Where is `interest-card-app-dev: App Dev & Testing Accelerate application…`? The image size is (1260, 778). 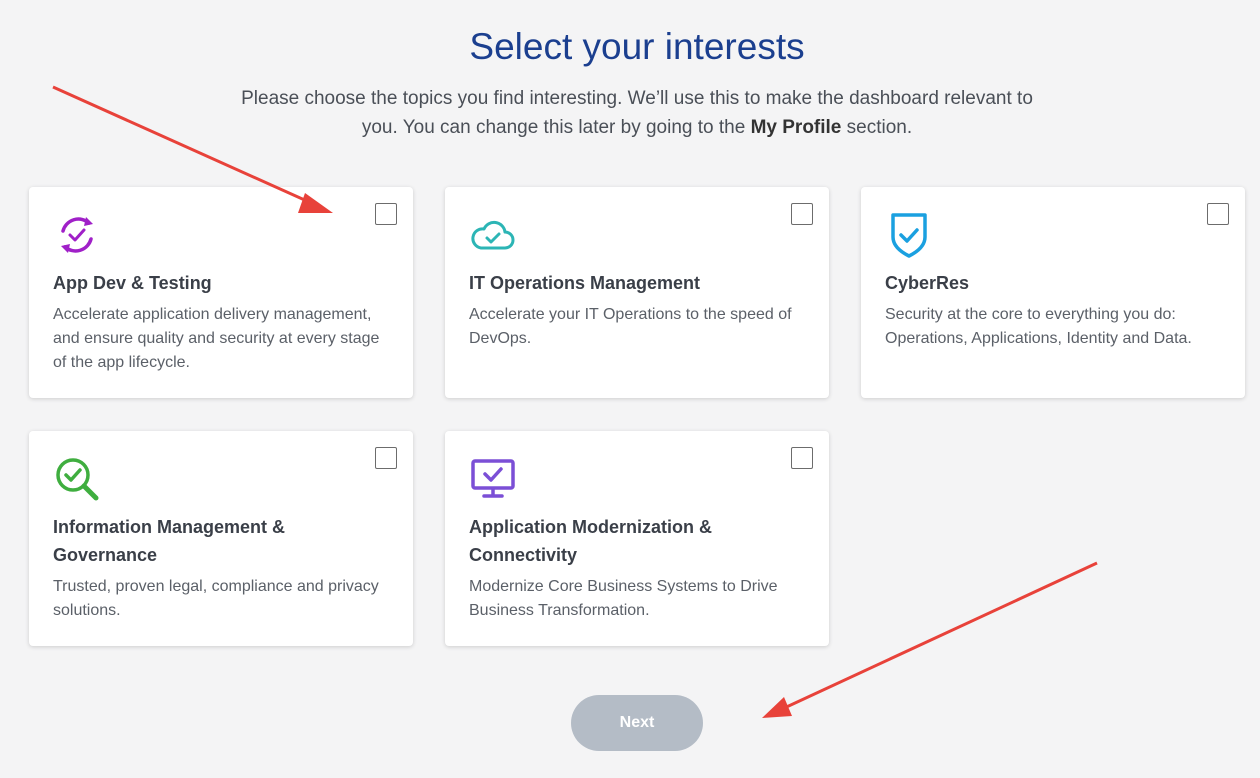
interest-card-app-dev: App Dev & Testing Accelerate application… is located at coordinates (221, 292).